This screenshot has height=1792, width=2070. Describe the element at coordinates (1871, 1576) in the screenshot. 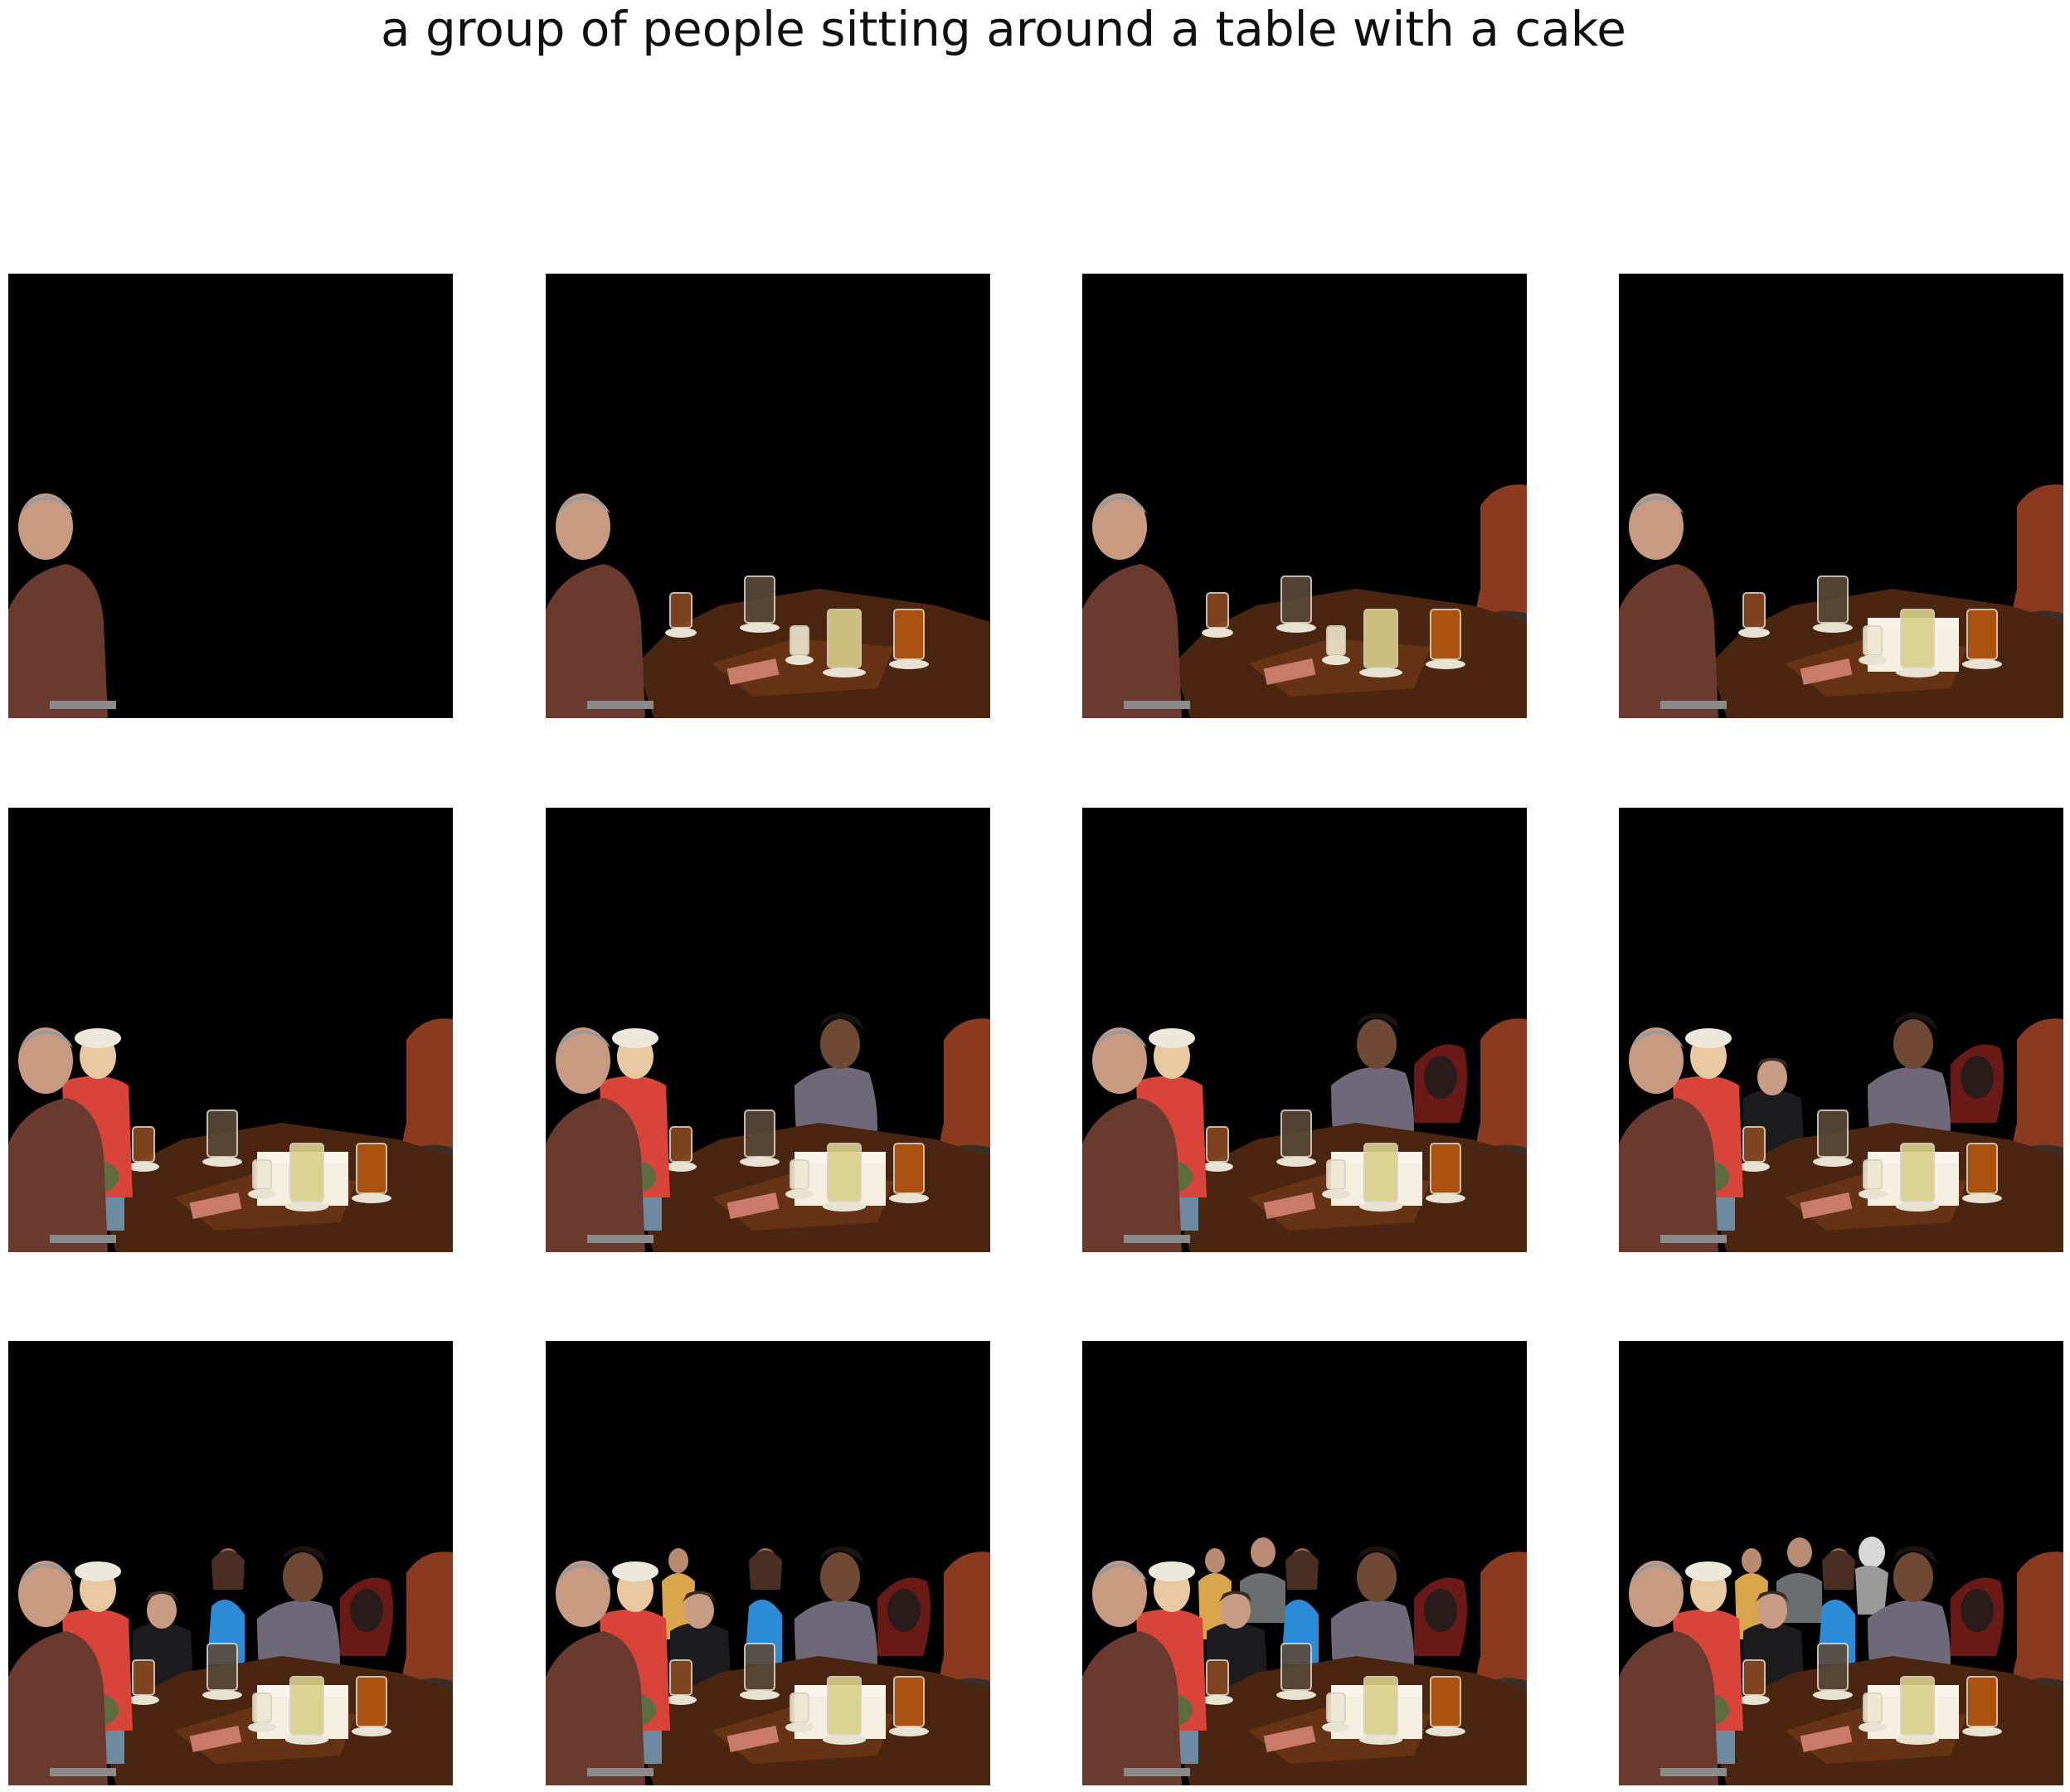

I see `segment-baby-grayscale` at that location.